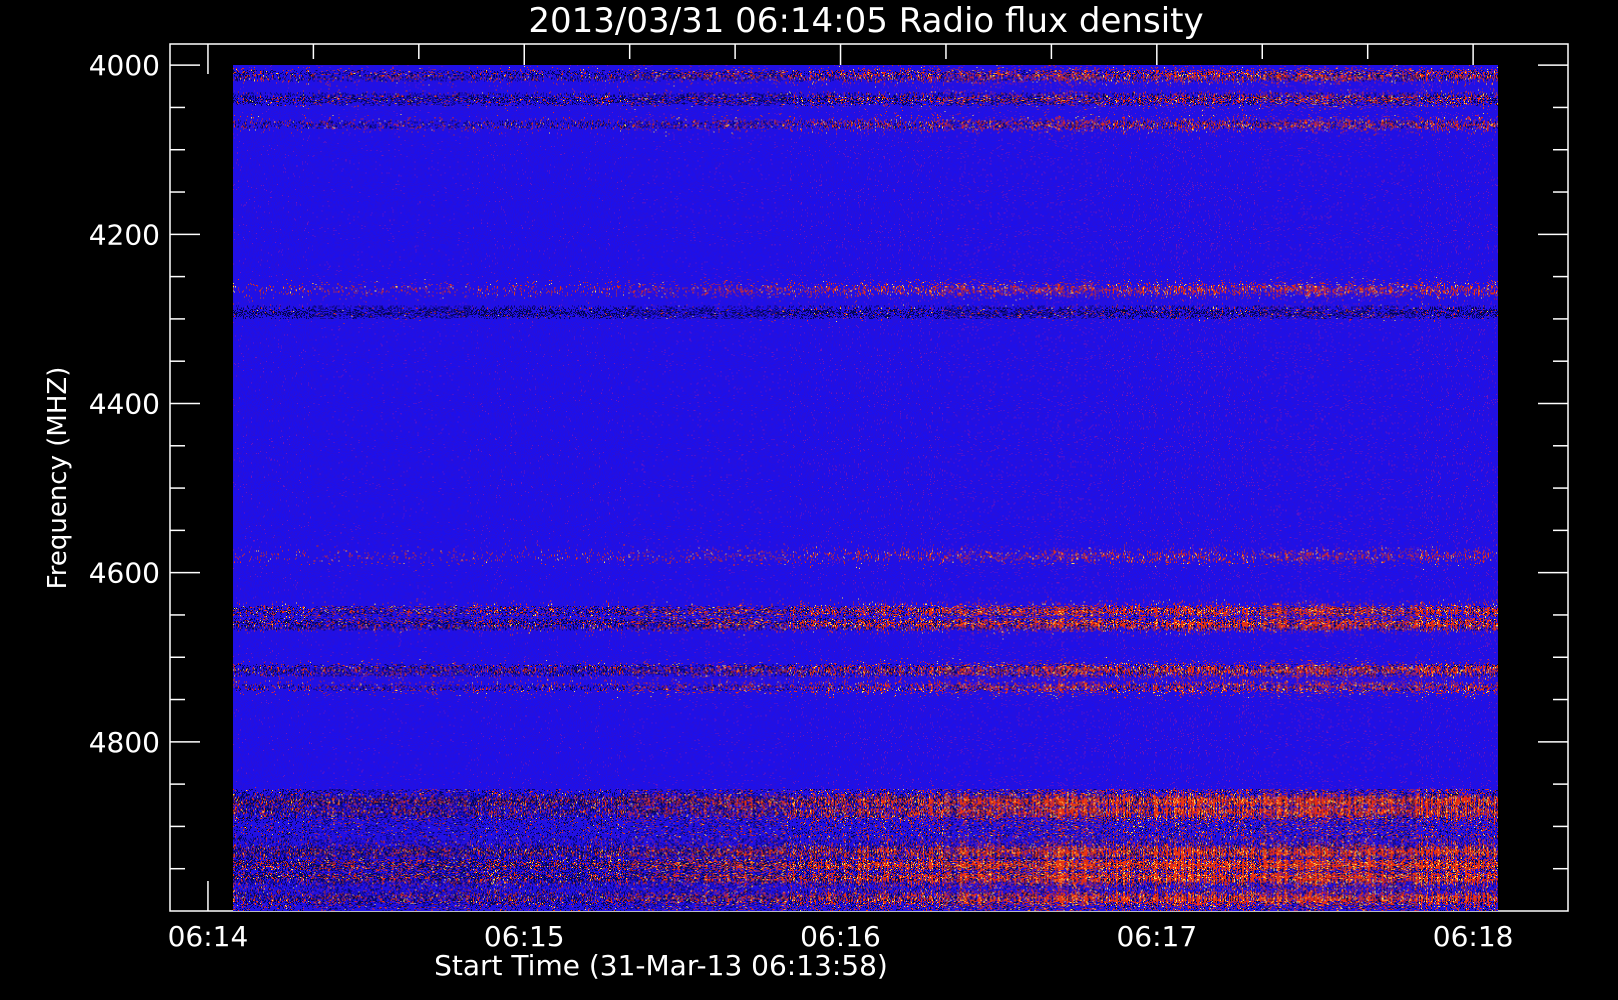  Describe the element at coordinates (1473, 936) in the screenshot. I see `x-tick-label: 06:18` at that location.